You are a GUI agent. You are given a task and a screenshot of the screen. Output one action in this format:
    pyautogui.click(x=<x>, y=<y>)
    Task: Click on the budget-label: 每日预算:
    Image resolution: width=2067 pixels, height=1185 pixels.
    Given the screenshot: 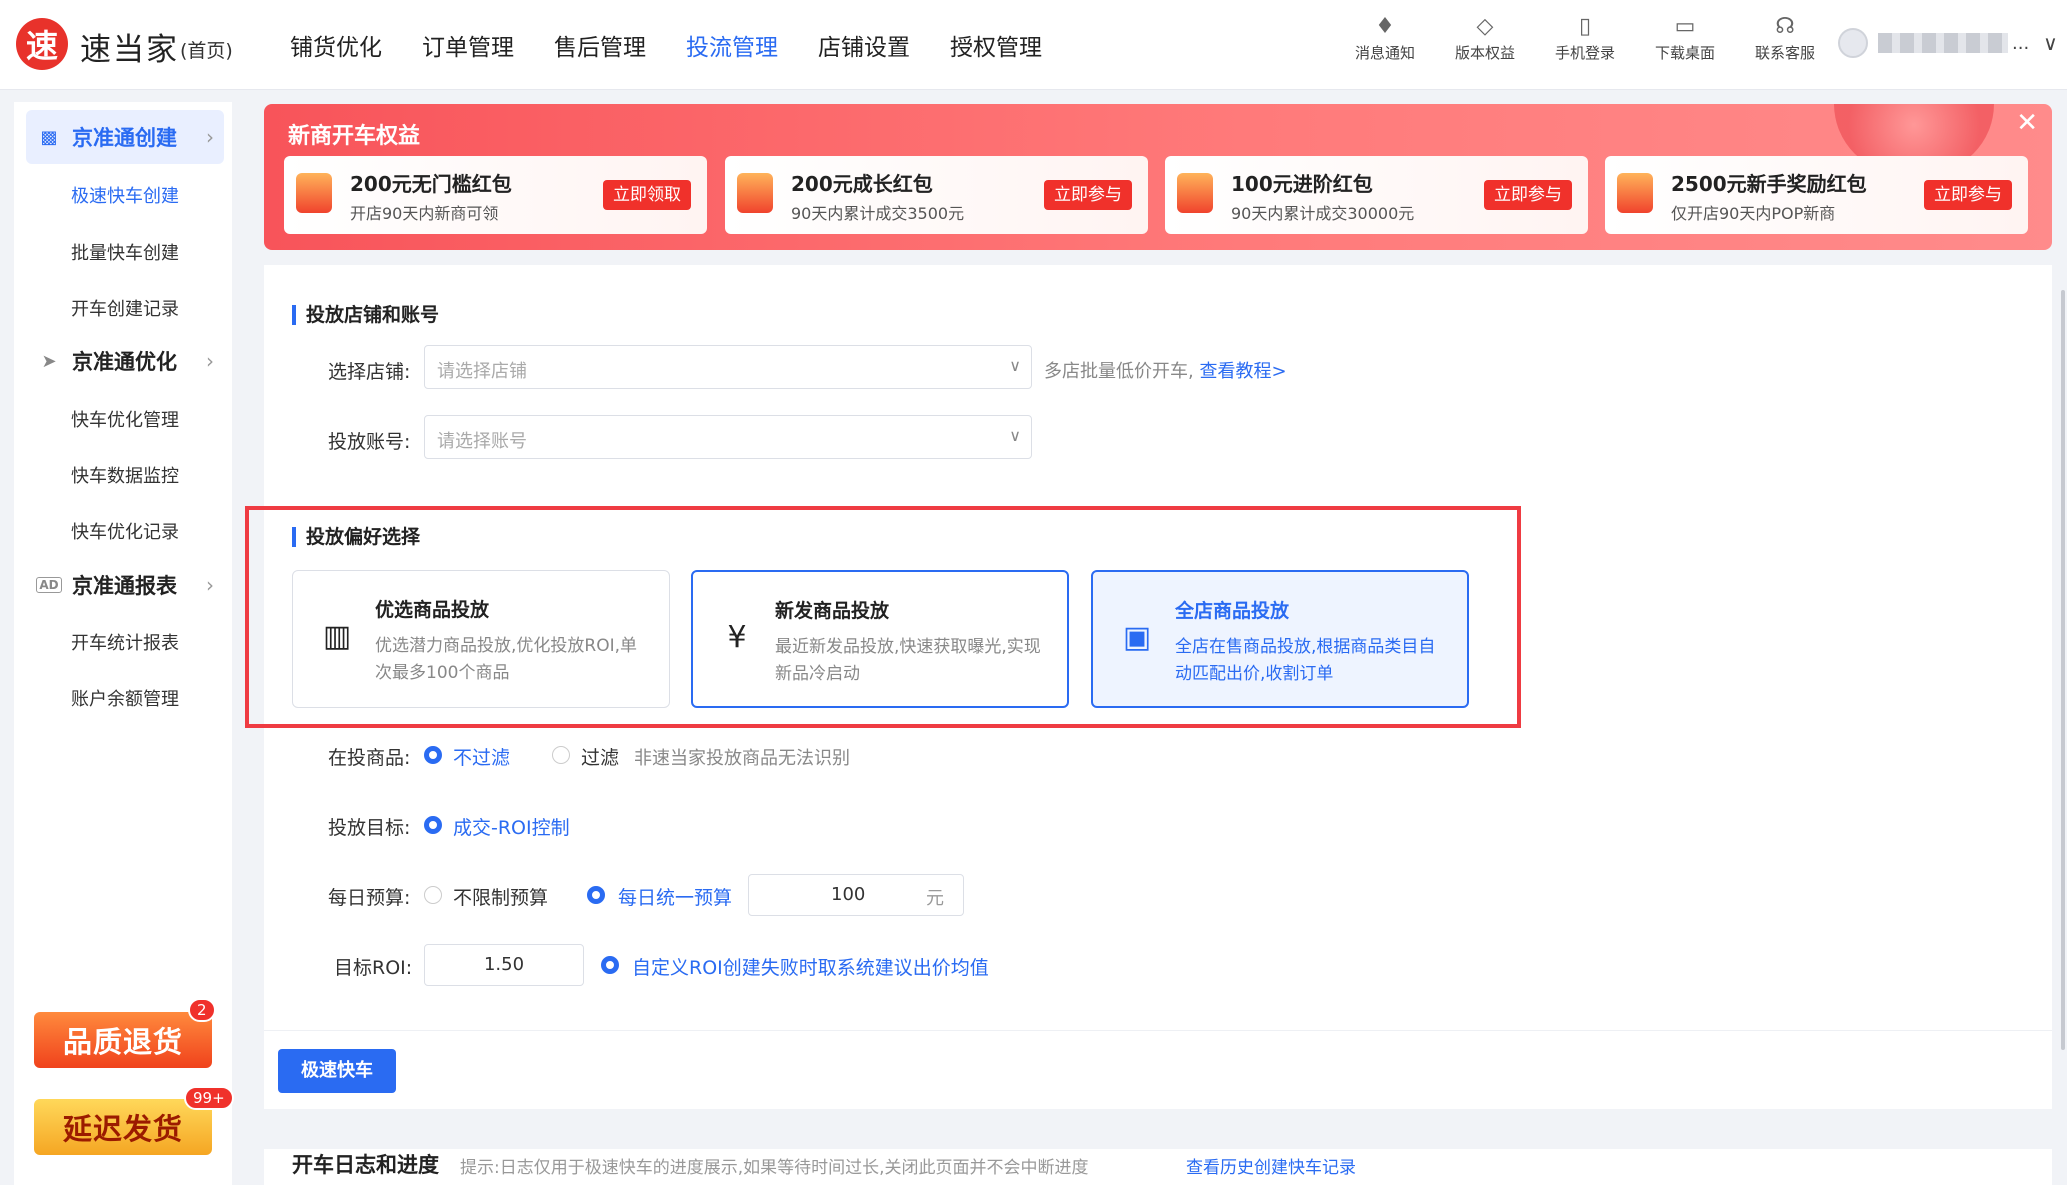 What is the action you would take?
    pyautogui.click(x=369, y=898)
    